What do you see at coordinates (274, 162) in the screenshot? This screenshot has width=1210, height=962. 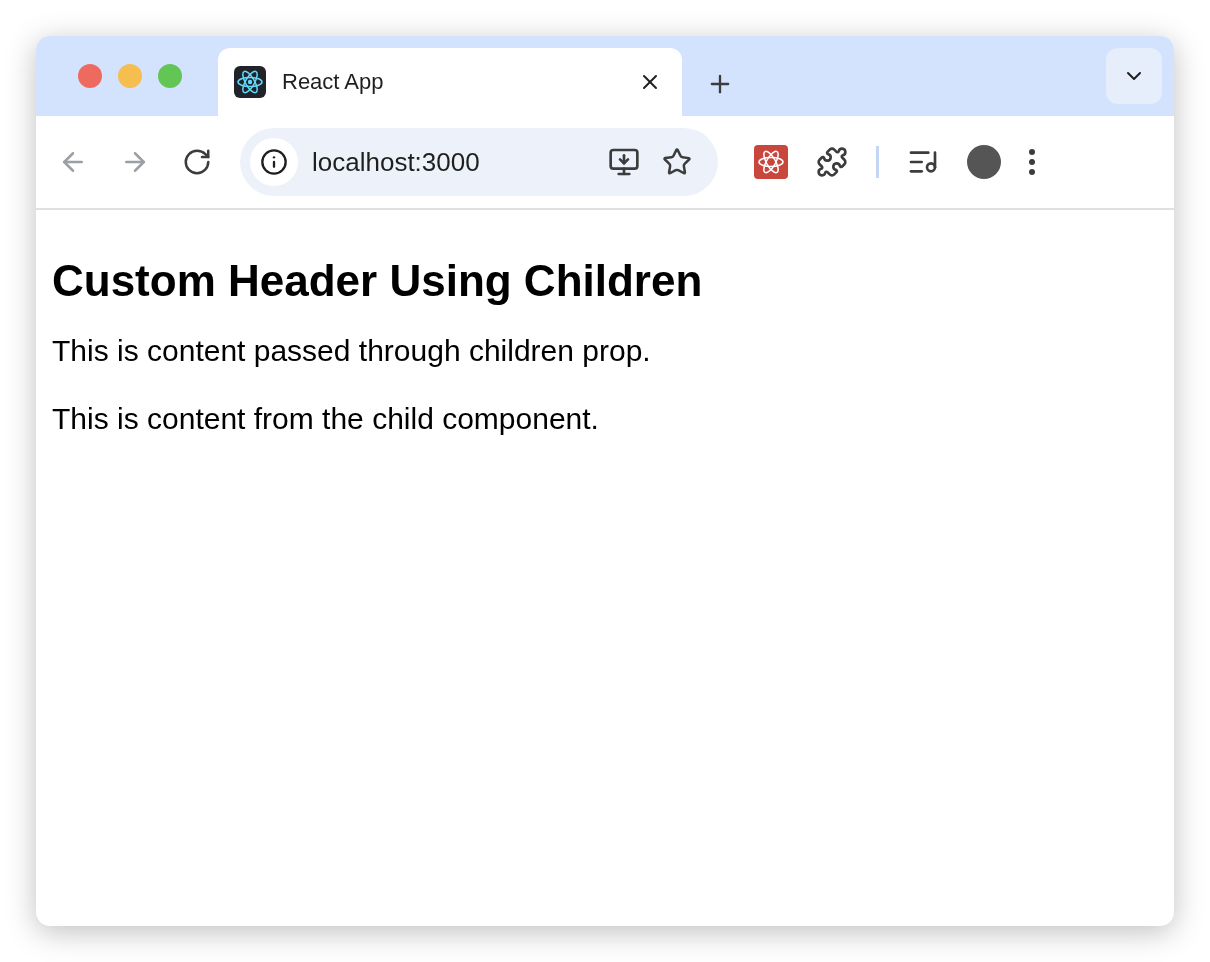 I see `info-icon` at bounding box center [274, 162].